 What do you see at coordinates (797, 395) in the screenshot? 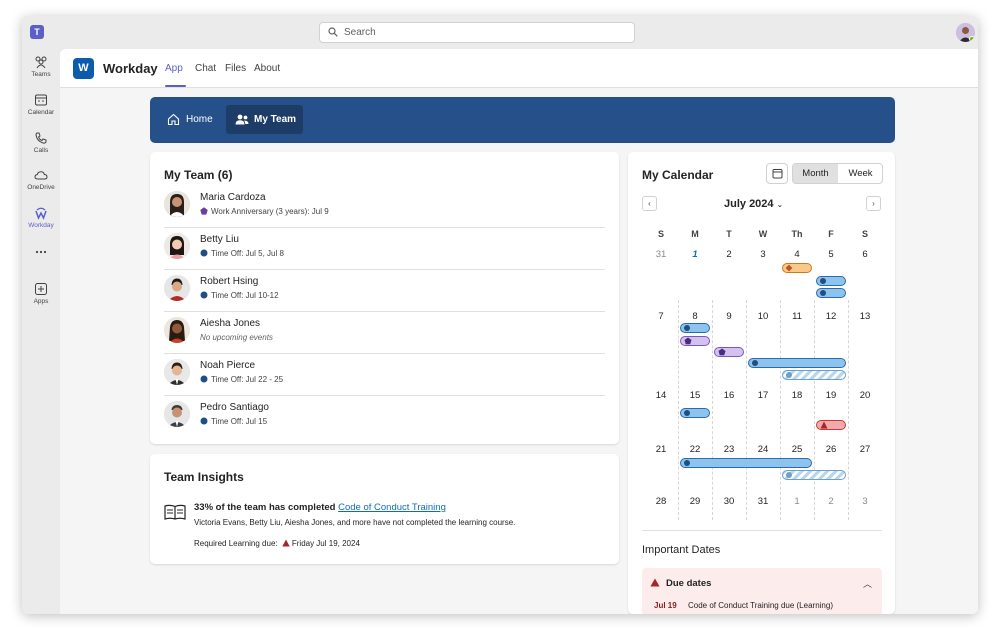
I see `calendar-day: 18` at bounding box center [797, 395].